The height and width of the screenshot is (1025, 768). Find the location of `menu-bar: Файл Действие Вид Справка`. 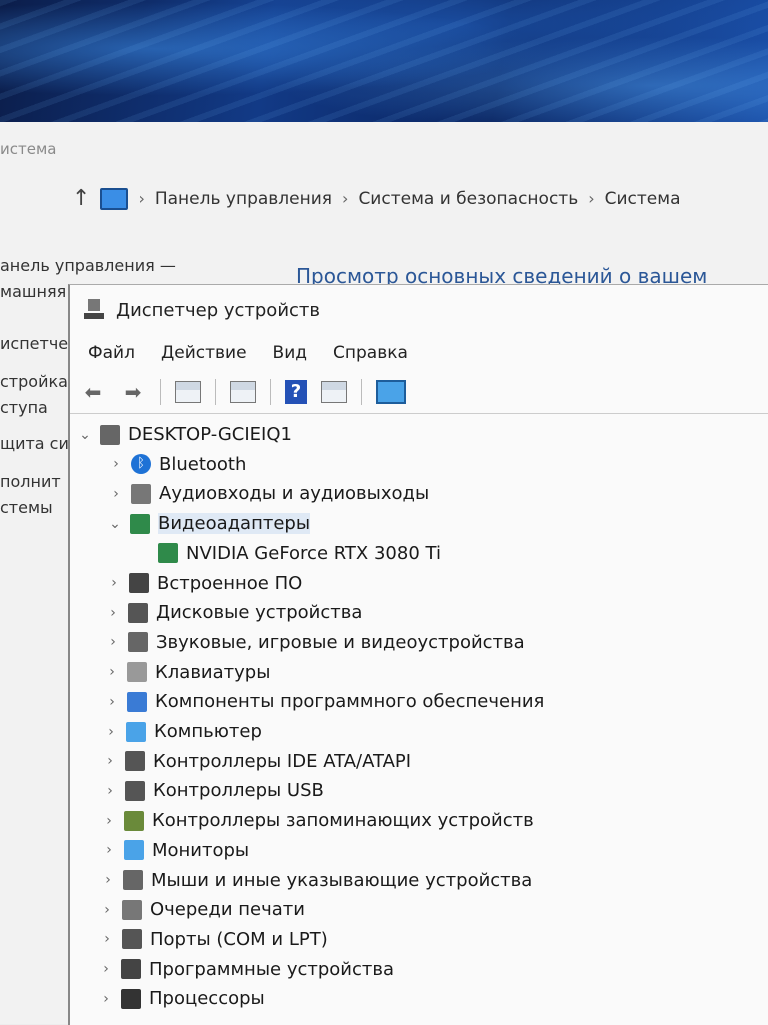

menu-bar: Файл Действие Вид Справка is located at coordinates (419, 353).